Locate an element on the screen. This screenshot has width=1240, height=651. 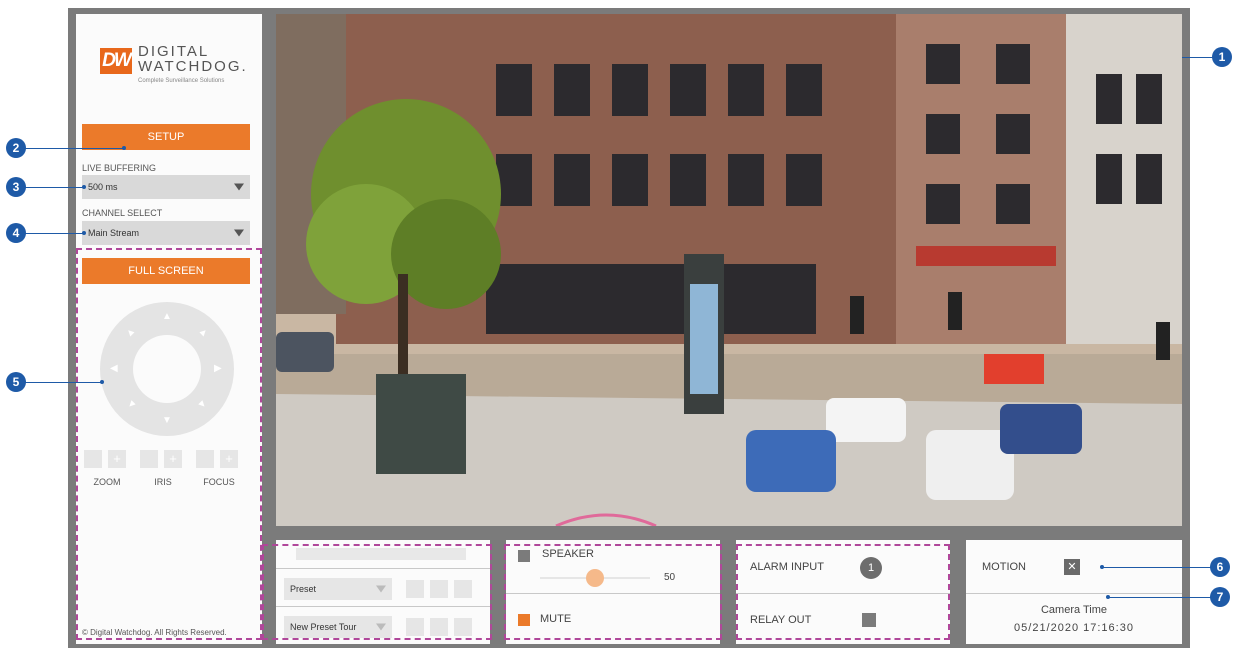
callout-2: 2 is located at coordinates (16, 148).